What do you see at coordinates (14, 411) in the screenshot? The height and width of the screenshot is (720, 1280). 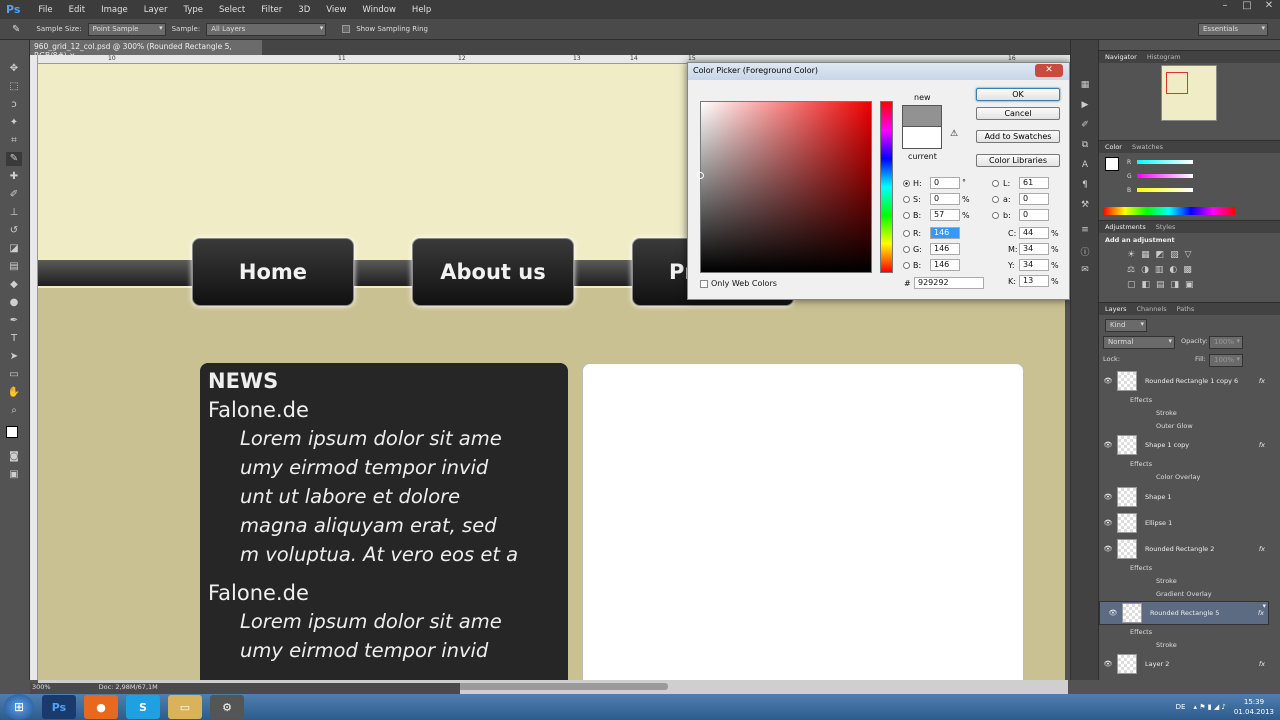 I see `zoom-tool-icon: ⌕` at bounding box center [14, 411].